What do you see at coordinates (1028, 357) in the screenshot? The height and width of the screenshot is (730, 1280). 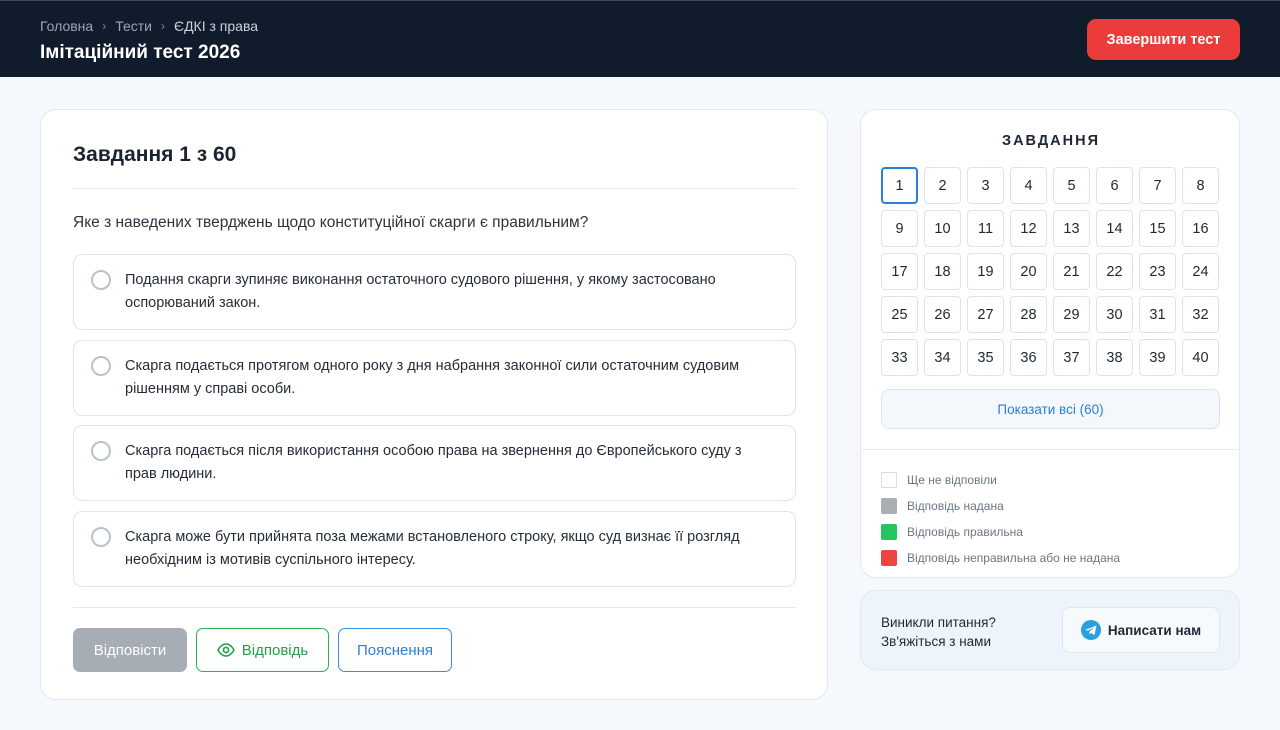 I see `question-number-36: 36` at bounding box center [1028, 357].